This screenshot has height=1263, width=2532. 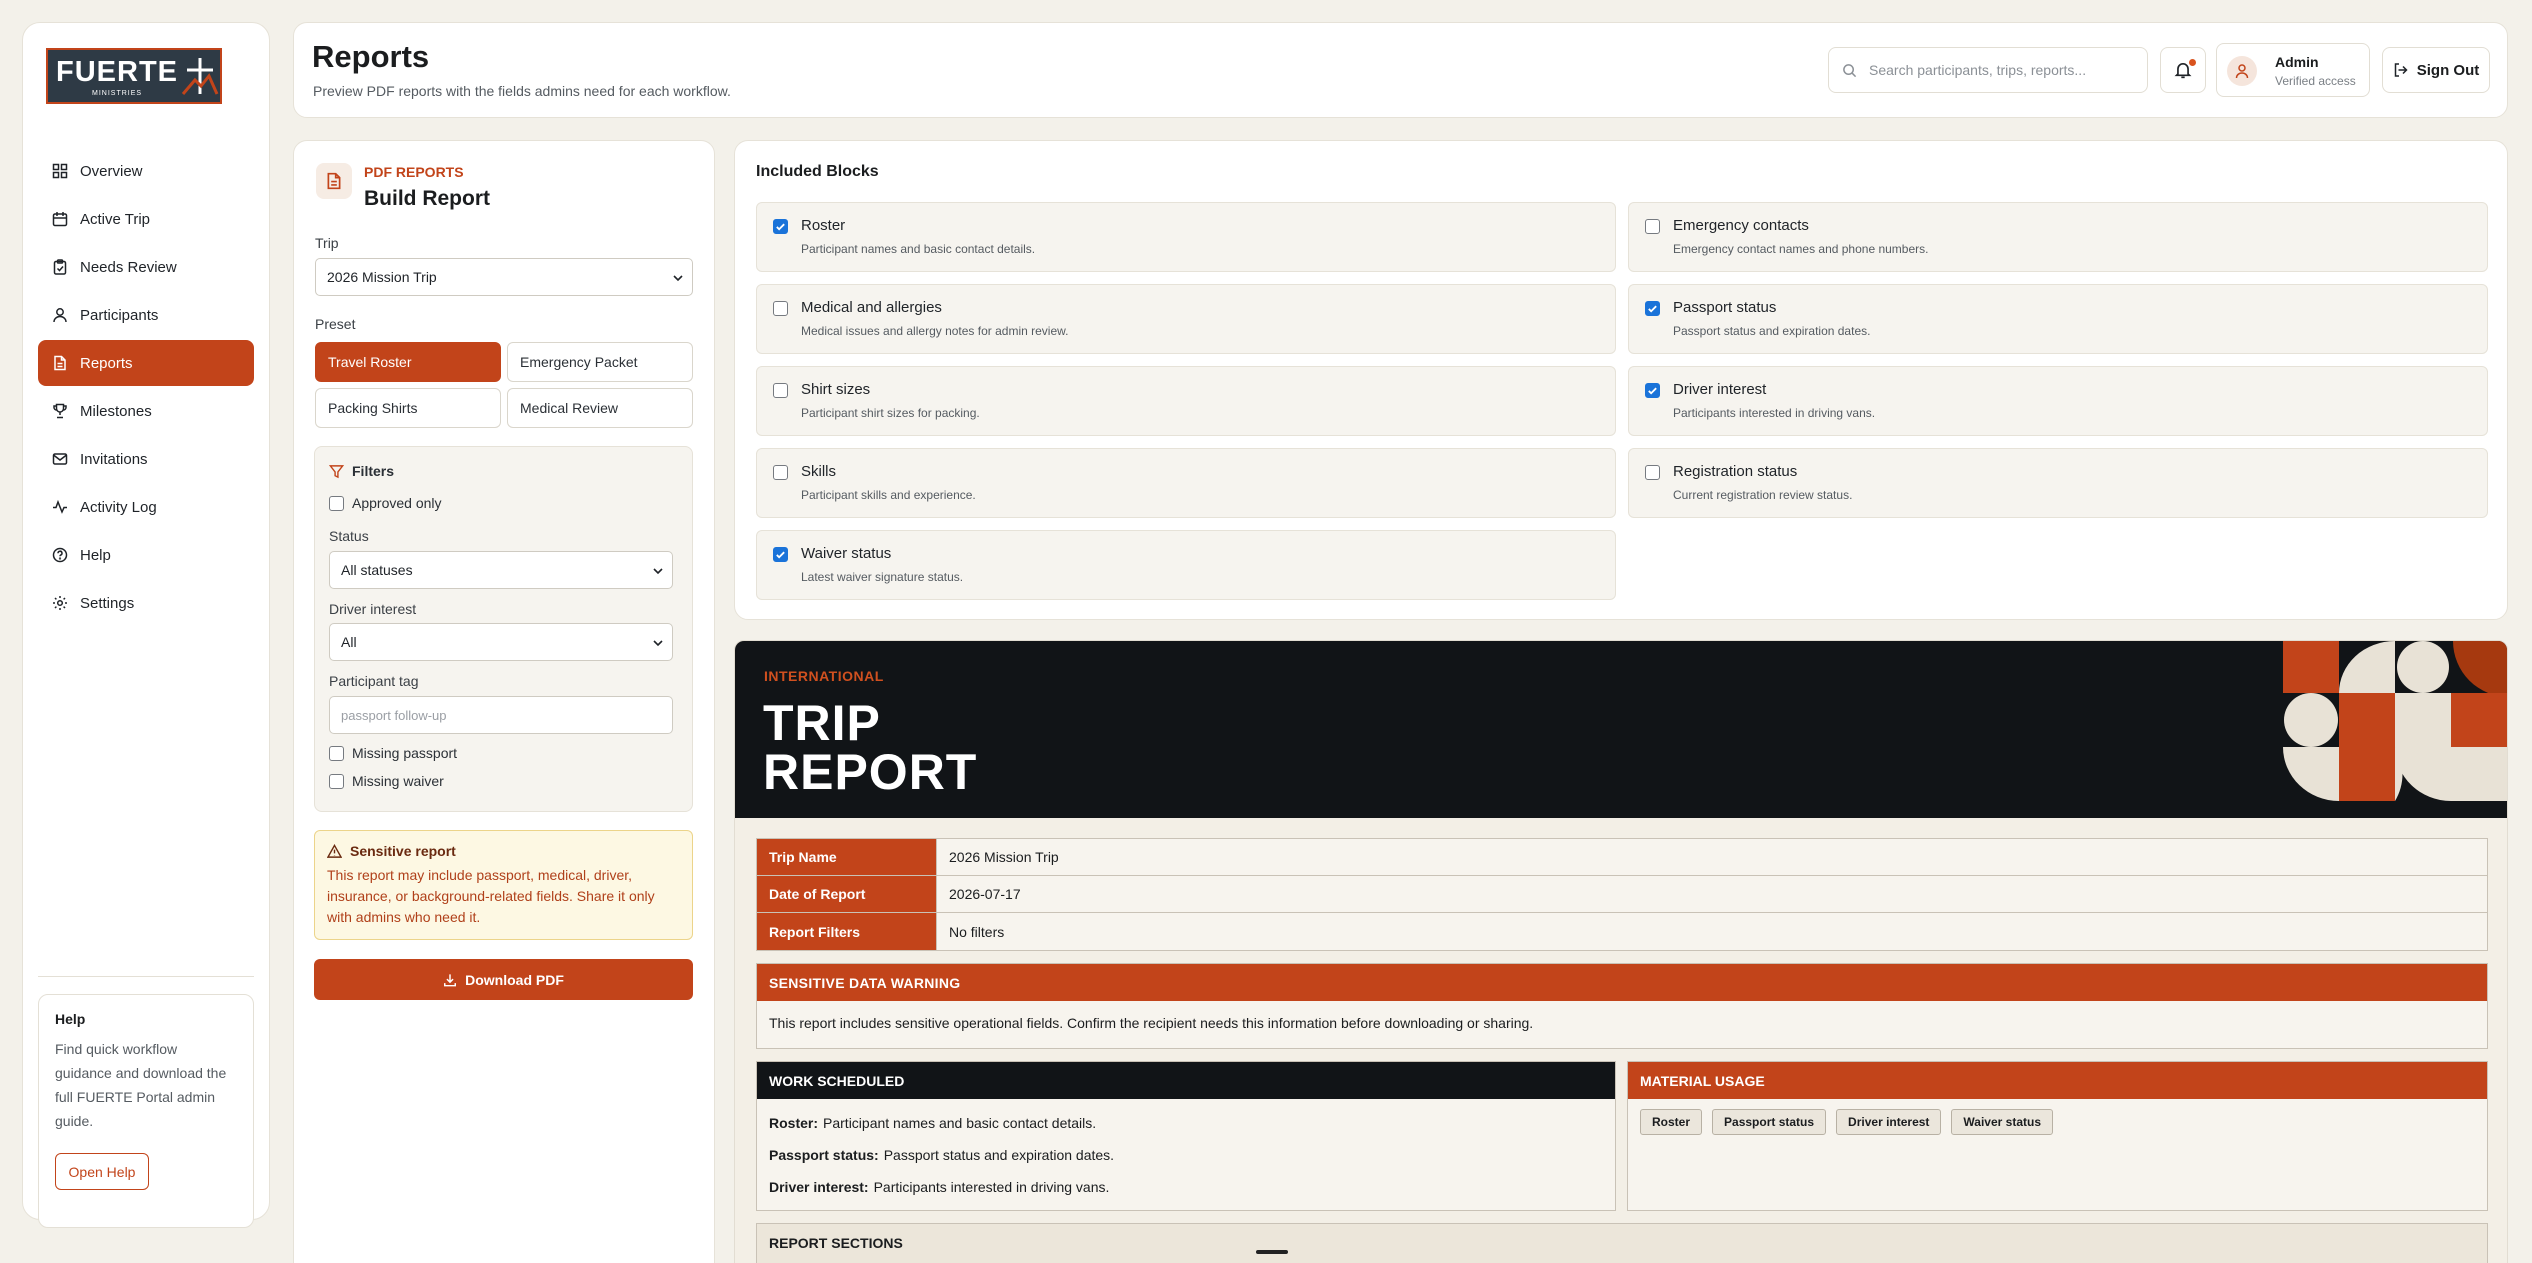 What do you see at coordinates (819, 471) in the screenshot?
I see `block-title: Skills` at bounding box center [819, 471].